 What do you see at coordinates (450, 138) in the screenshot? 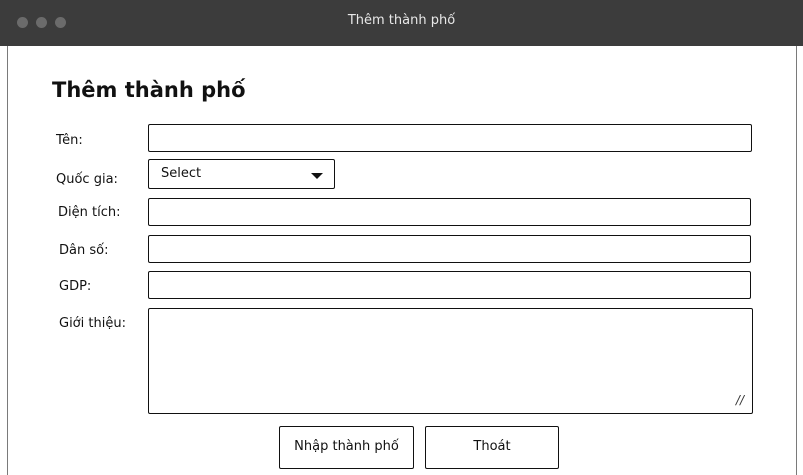
I see `name-input` at bounding box center [450, 138].